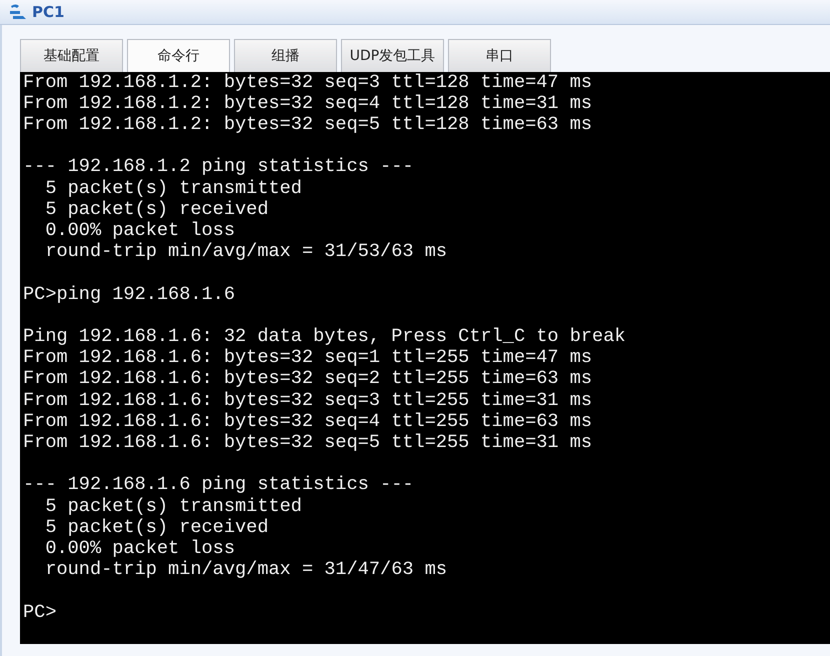 The width and height of the screenshot is (830, 656). Describe the element at coordinates (246, 569) in the screenshot. I see `terminal-line: round-trip min/avg/max = 31/47/63 ms` at that location.